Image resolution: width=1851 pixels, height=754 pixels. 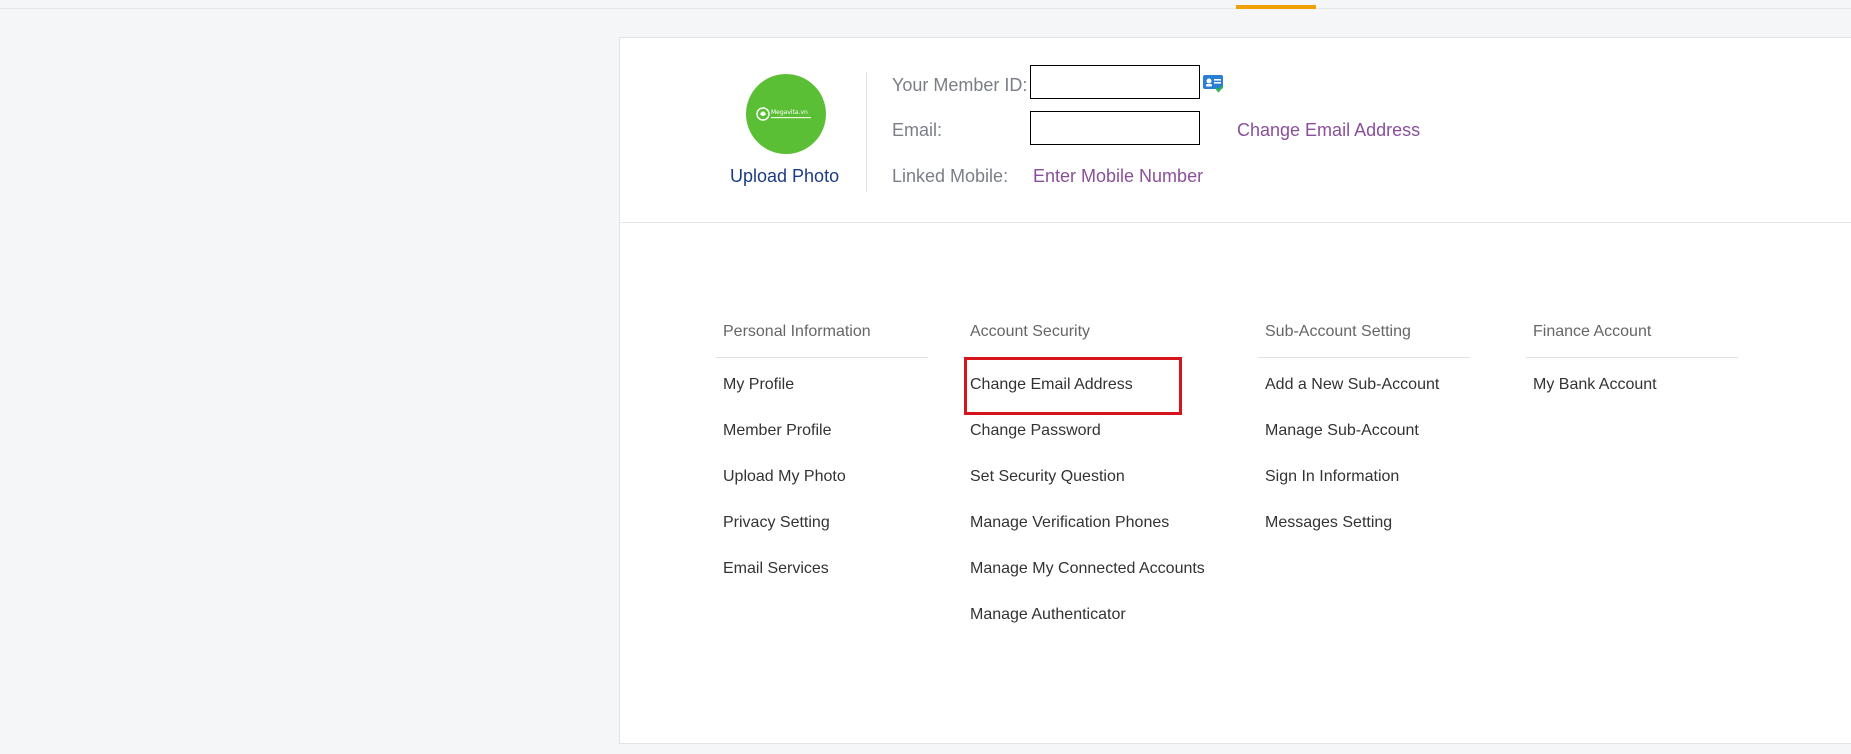 I want to click on upload-photo-link: Upload Photo, so click(x=784, y=176).